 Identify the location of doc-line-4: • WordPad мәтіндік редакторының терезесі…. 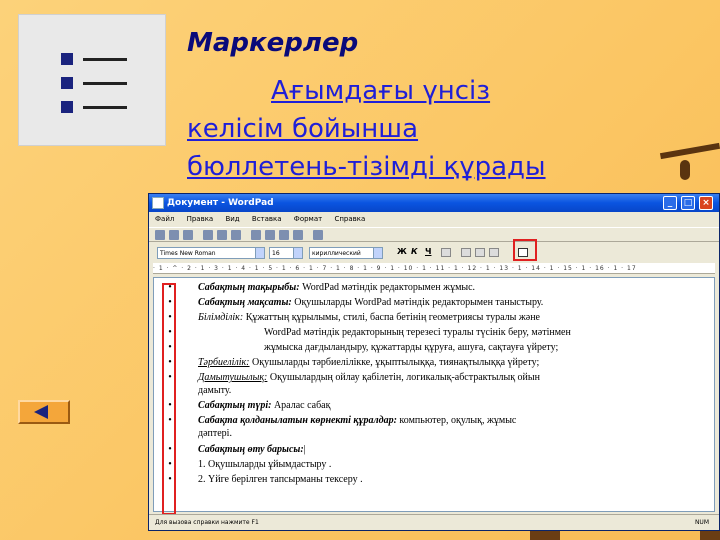
(434, 332).